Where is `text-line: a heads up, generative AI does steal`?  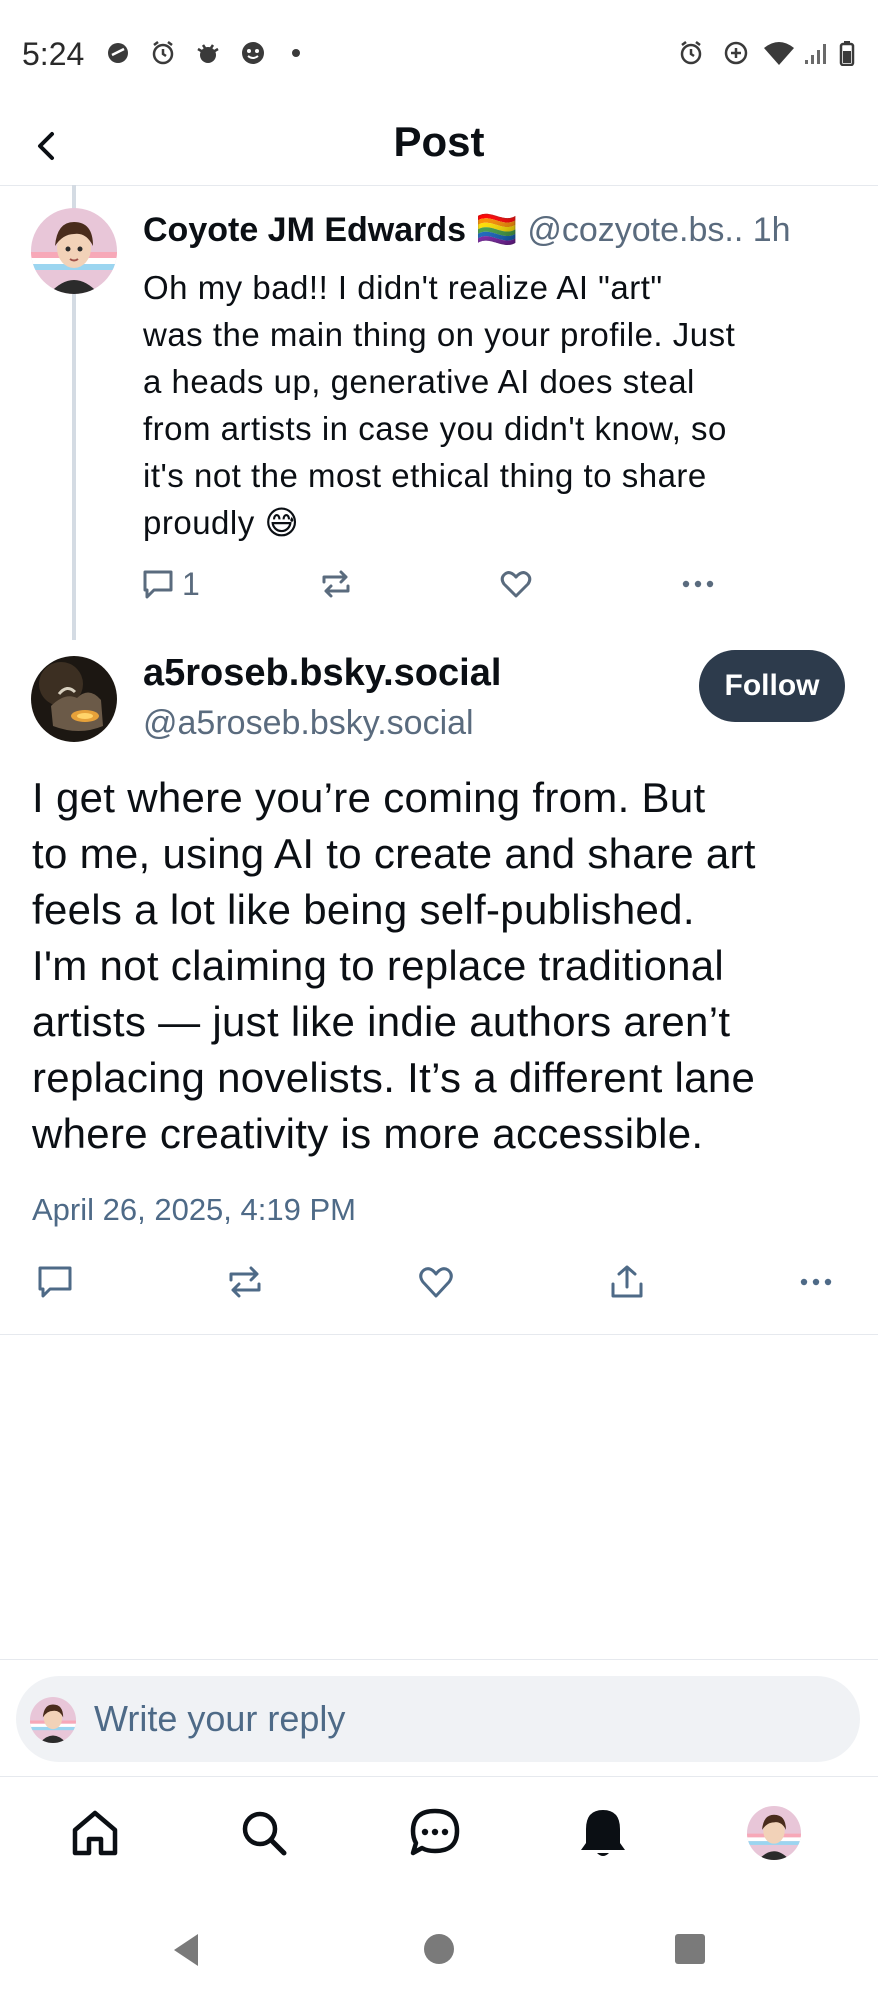
text-line: a heads up, generative AI does steal is located at coordinates (419, 381).